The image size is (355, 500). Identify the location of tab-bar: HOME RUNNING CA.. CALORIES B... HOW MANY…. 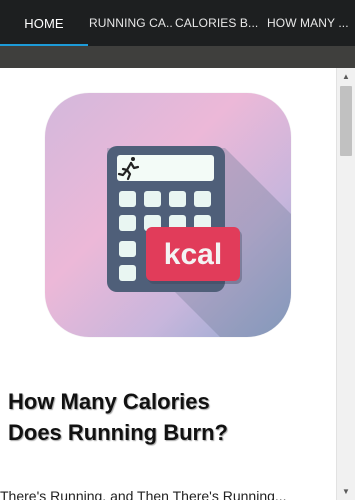
(177, 23).